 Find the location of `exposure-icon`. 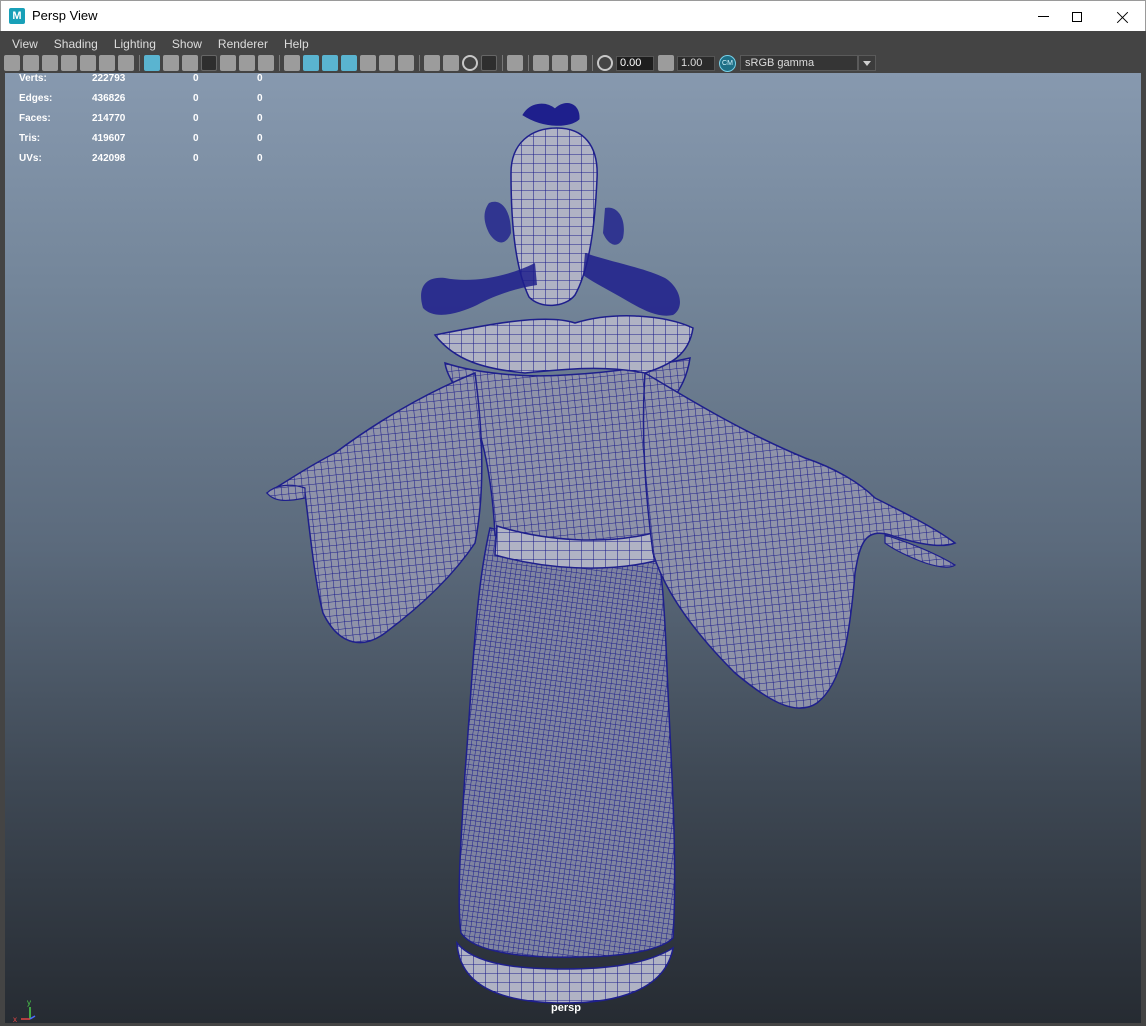

exposure-icon is located at coordinates (605, 63).